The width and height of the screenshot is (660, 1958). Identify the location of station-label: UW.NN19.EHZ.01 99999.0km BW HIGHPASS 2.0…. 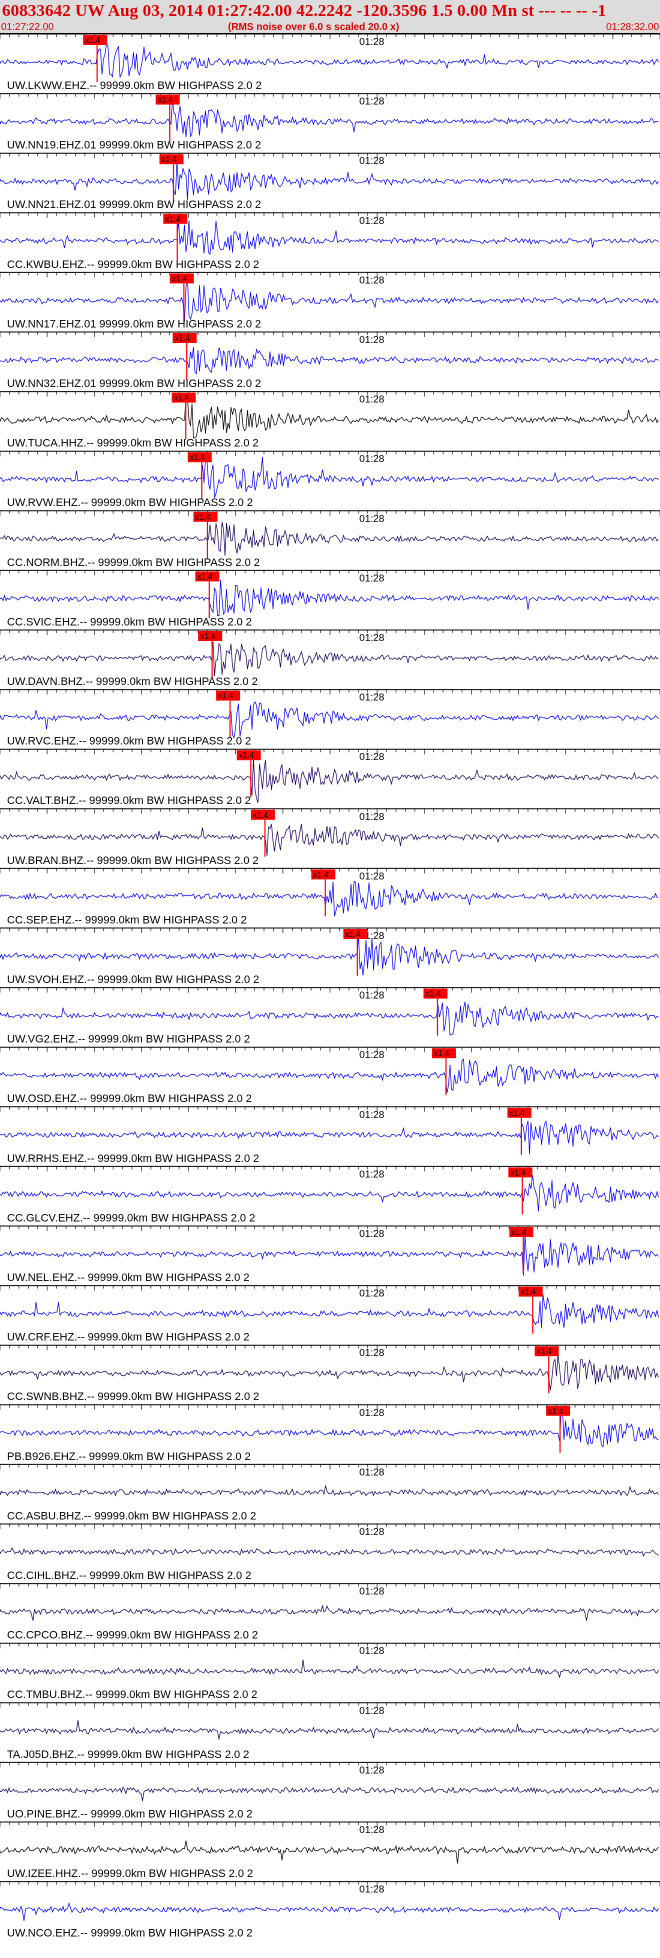
(134, 146).